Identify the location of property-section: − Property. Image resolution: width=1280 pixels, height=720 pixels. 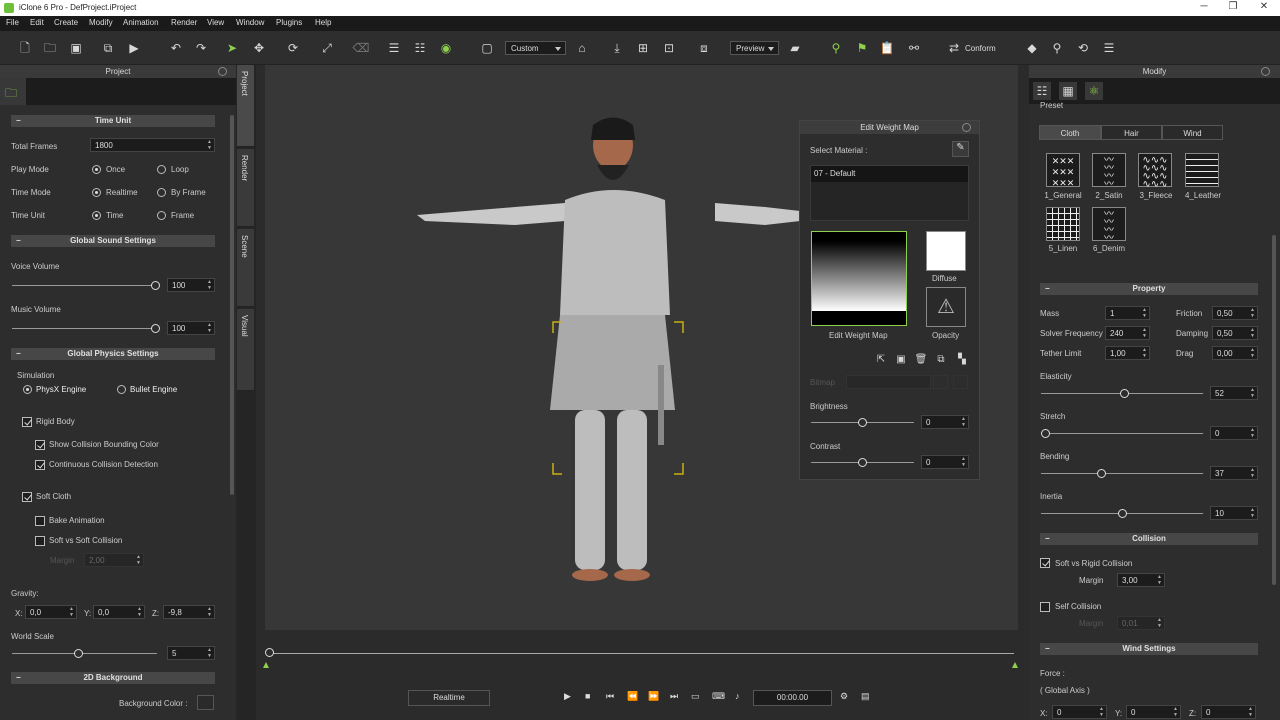
(1149, 289).